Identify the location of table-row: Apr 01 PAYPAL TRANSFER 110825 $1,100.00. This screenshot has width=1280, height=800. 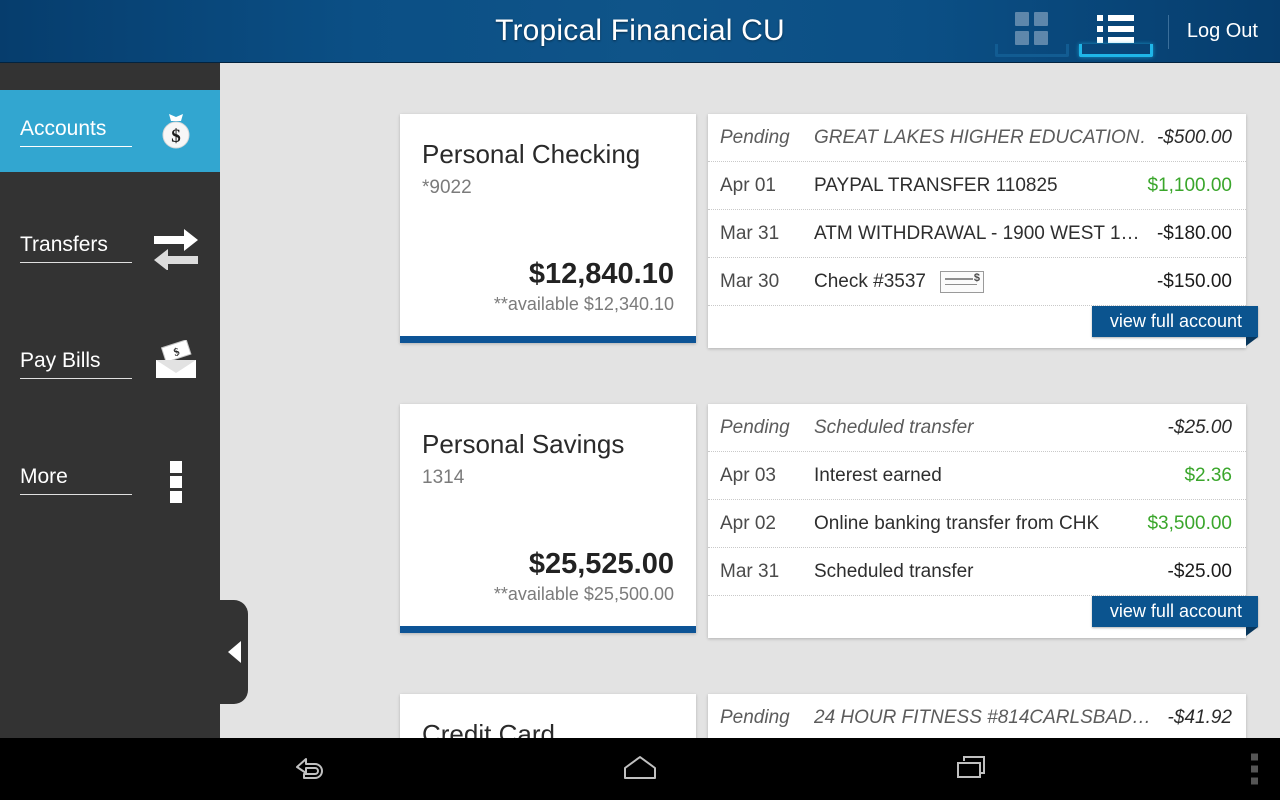
(977, 186).